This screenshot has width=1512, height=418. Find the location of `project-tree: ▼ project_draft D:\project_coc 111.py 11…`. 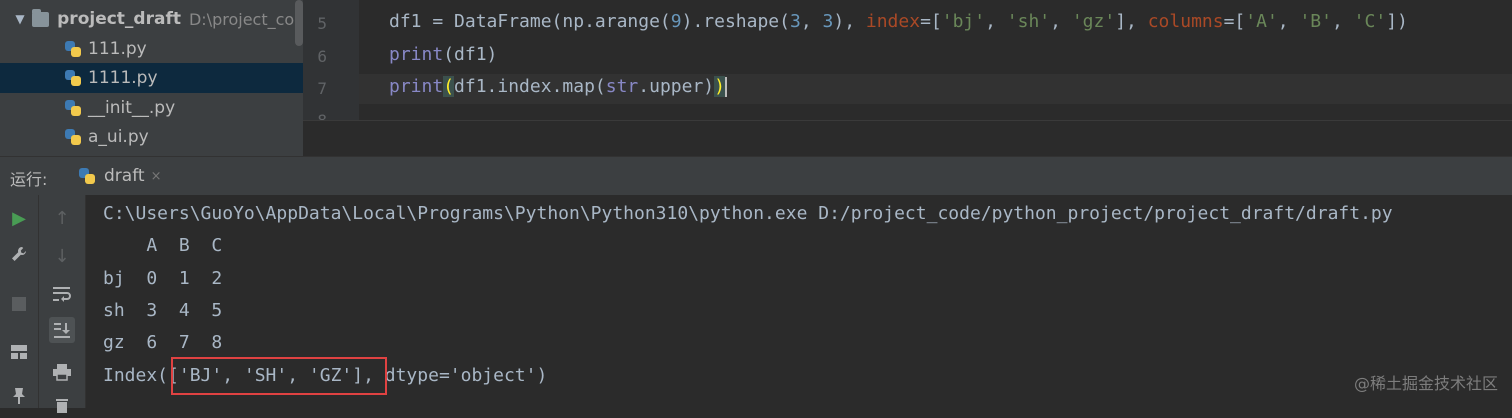

project-tree: ▼ project_draft D:\project_coc 111.py 11… is located at coordinates (151, 78).